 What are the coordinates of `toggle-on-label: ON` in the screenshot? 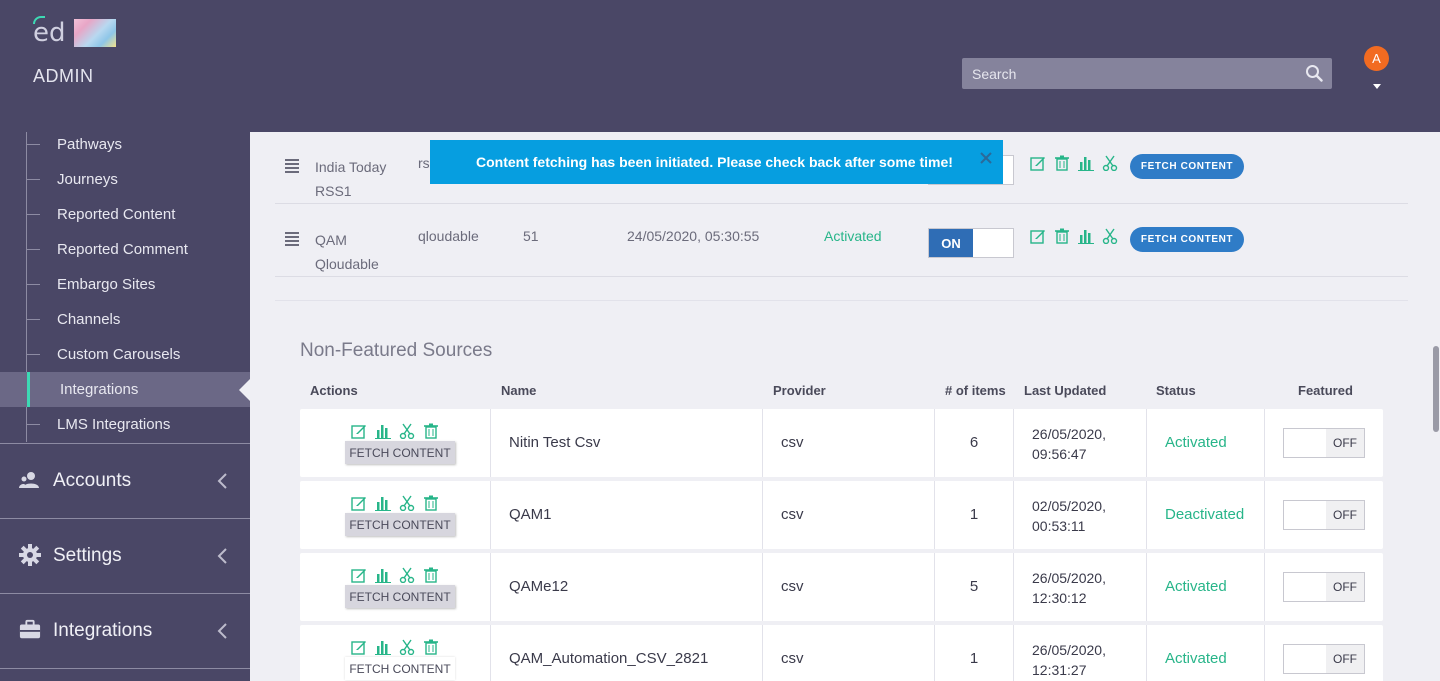 It's located at (951, 243).